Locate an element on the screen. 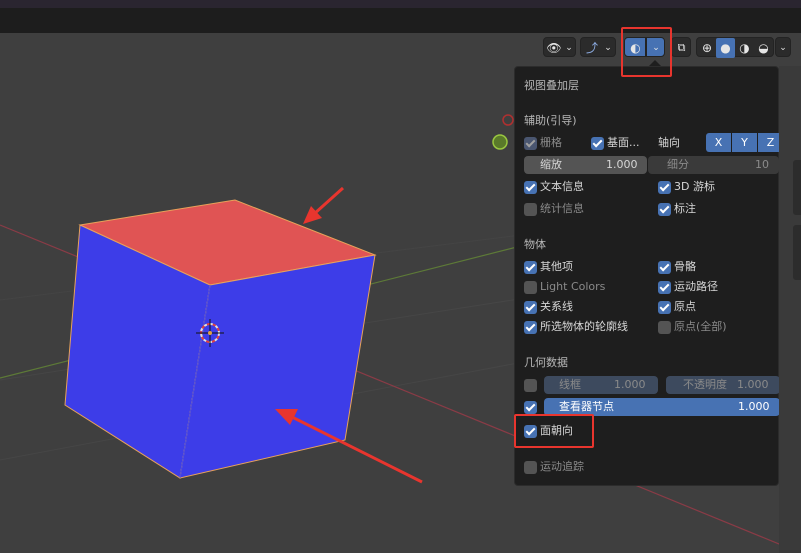  motion-tracking-checkbox is located at coordinates (530, 467).